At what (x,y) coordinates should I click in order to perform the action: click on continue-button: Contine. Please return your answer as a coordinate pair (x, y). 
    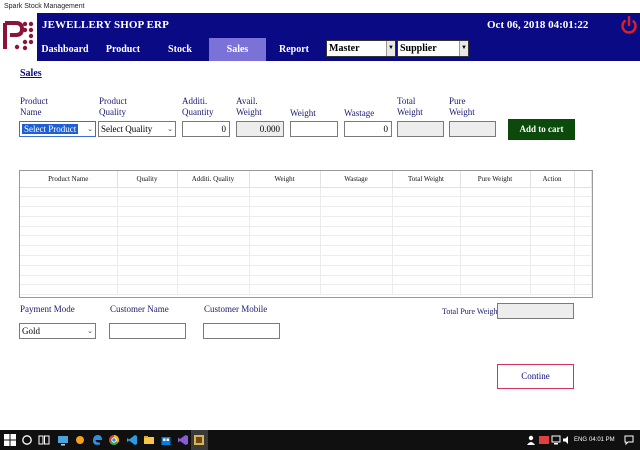
    Looking at the image, I should click on (535, 376).